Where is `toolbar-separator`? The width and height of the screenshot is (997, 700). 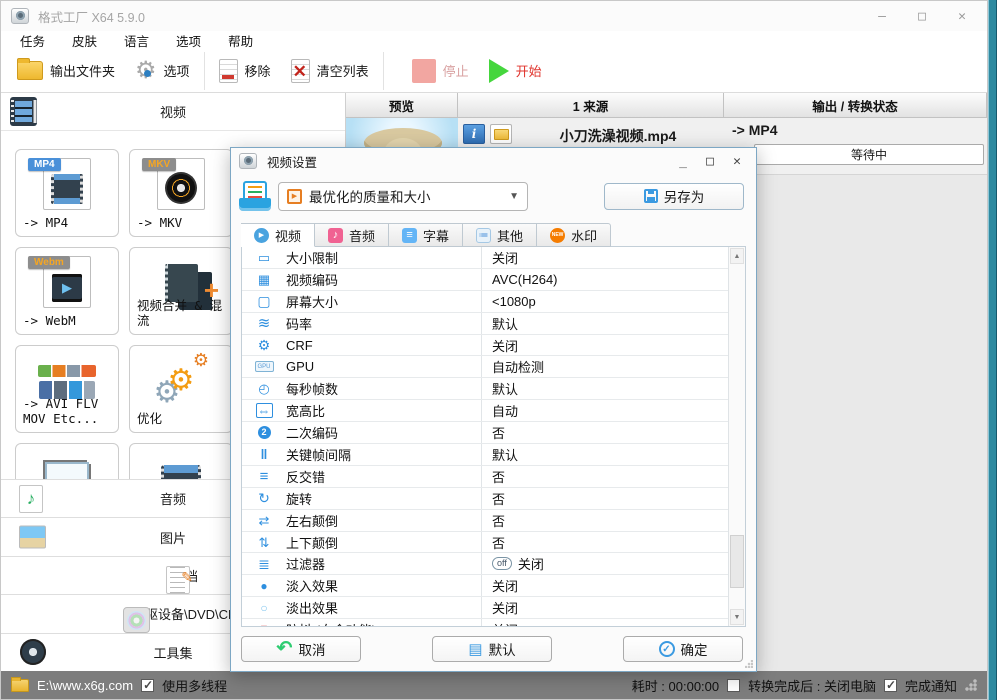
toolbar-separator is located at coordinates (204, 70).